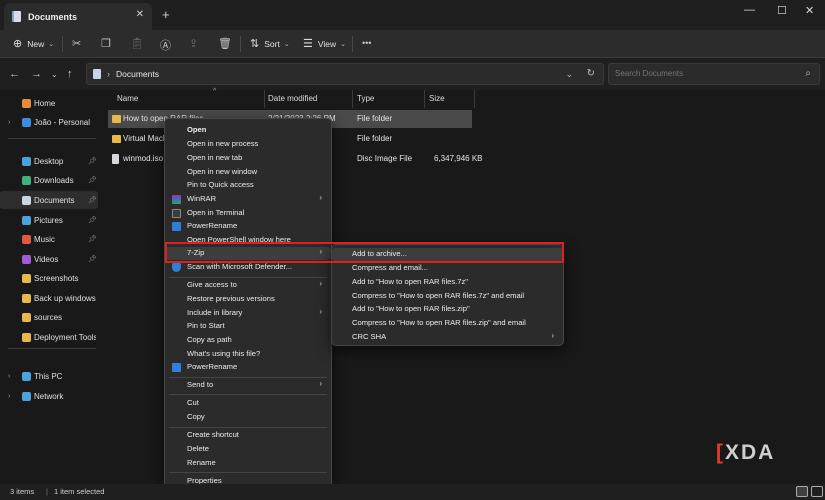 This screenshot has width=825, height=500. What do you see at coordinates (14, 74) in the screenshot?
I see `back-arrow-icon: ←` at bounding box center [14, 74].